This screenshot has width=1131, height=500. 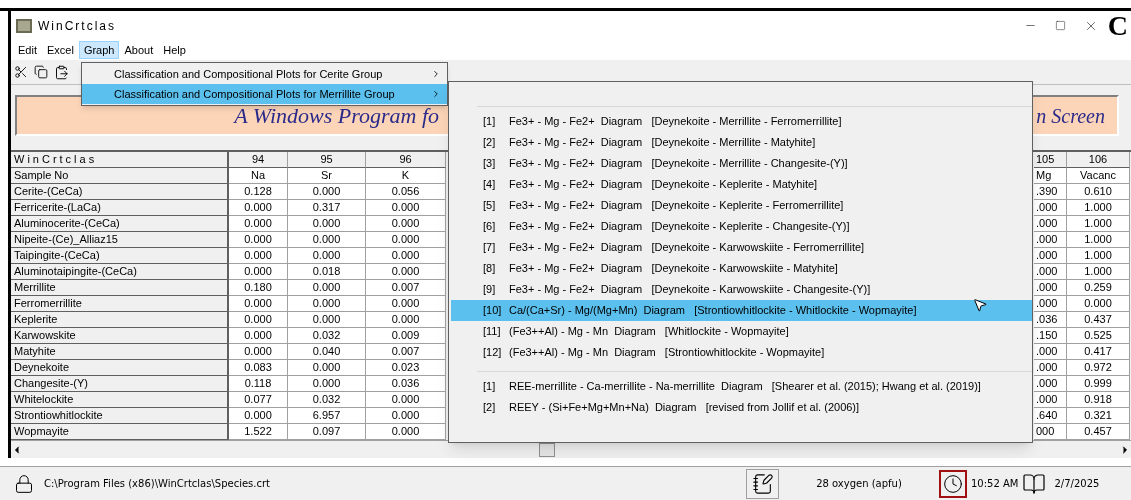 I want to click on table-cell: 0.083, so click(x=258, y=368).